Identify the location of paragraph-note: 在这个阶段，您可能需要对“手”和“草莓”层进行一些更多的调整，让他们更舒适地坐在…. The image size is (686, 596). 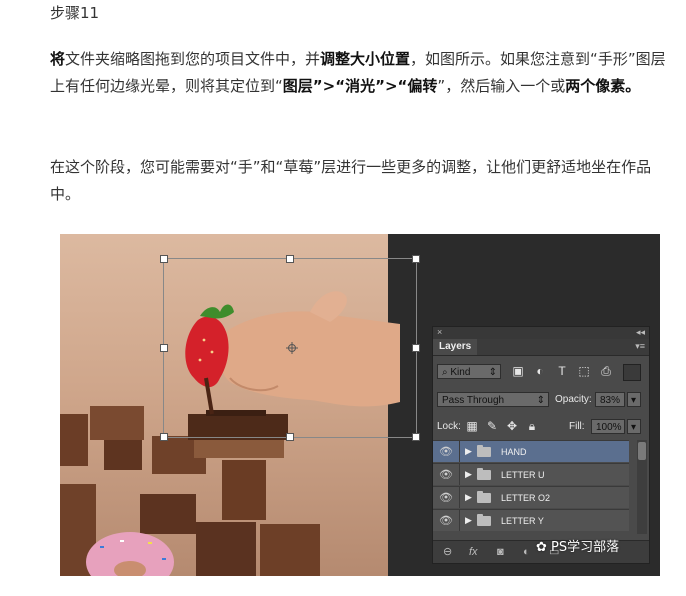
(351, 180).